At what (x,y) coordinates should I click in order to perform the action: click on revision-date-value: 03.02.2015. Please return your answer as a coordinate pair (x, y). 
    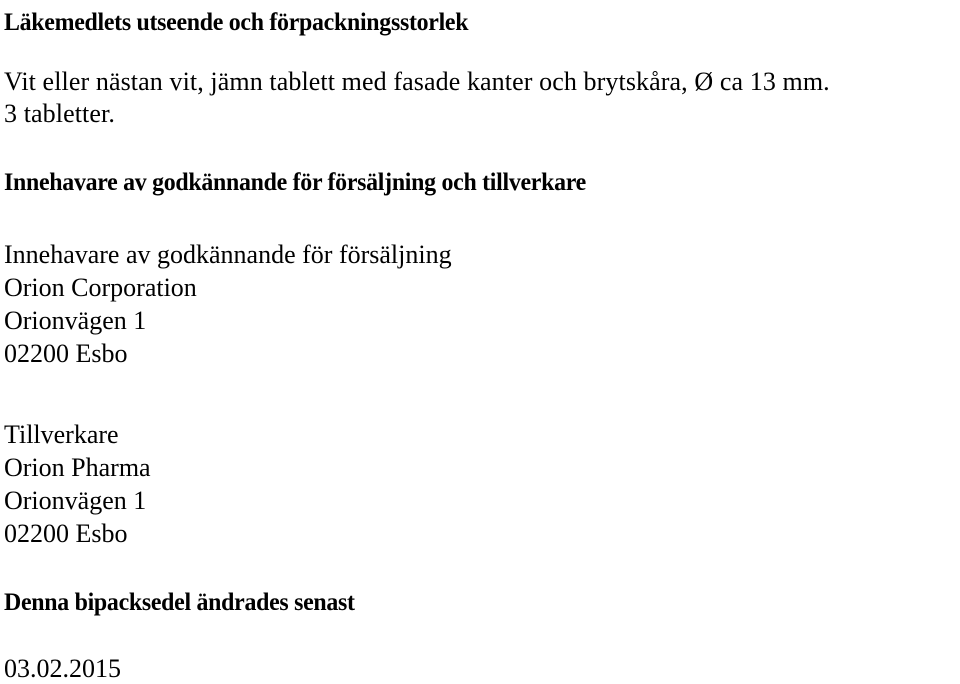
    Looking at the image, I should click on (62, 668).